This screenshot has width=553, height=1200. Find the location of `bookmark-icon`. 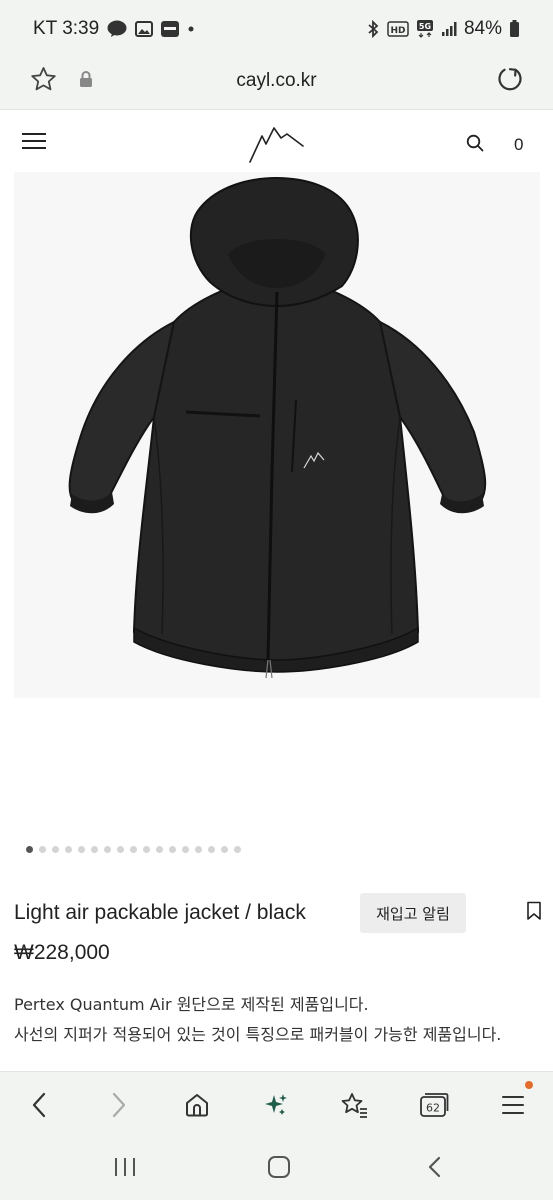

bookmark-icon is located at coordinates (534, 913).